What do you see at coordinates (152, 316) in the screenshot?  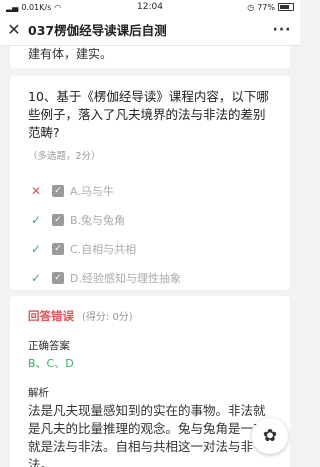 I see `result-row: 回答错误 (得分: 0分)` at bounding box center [152, 316].